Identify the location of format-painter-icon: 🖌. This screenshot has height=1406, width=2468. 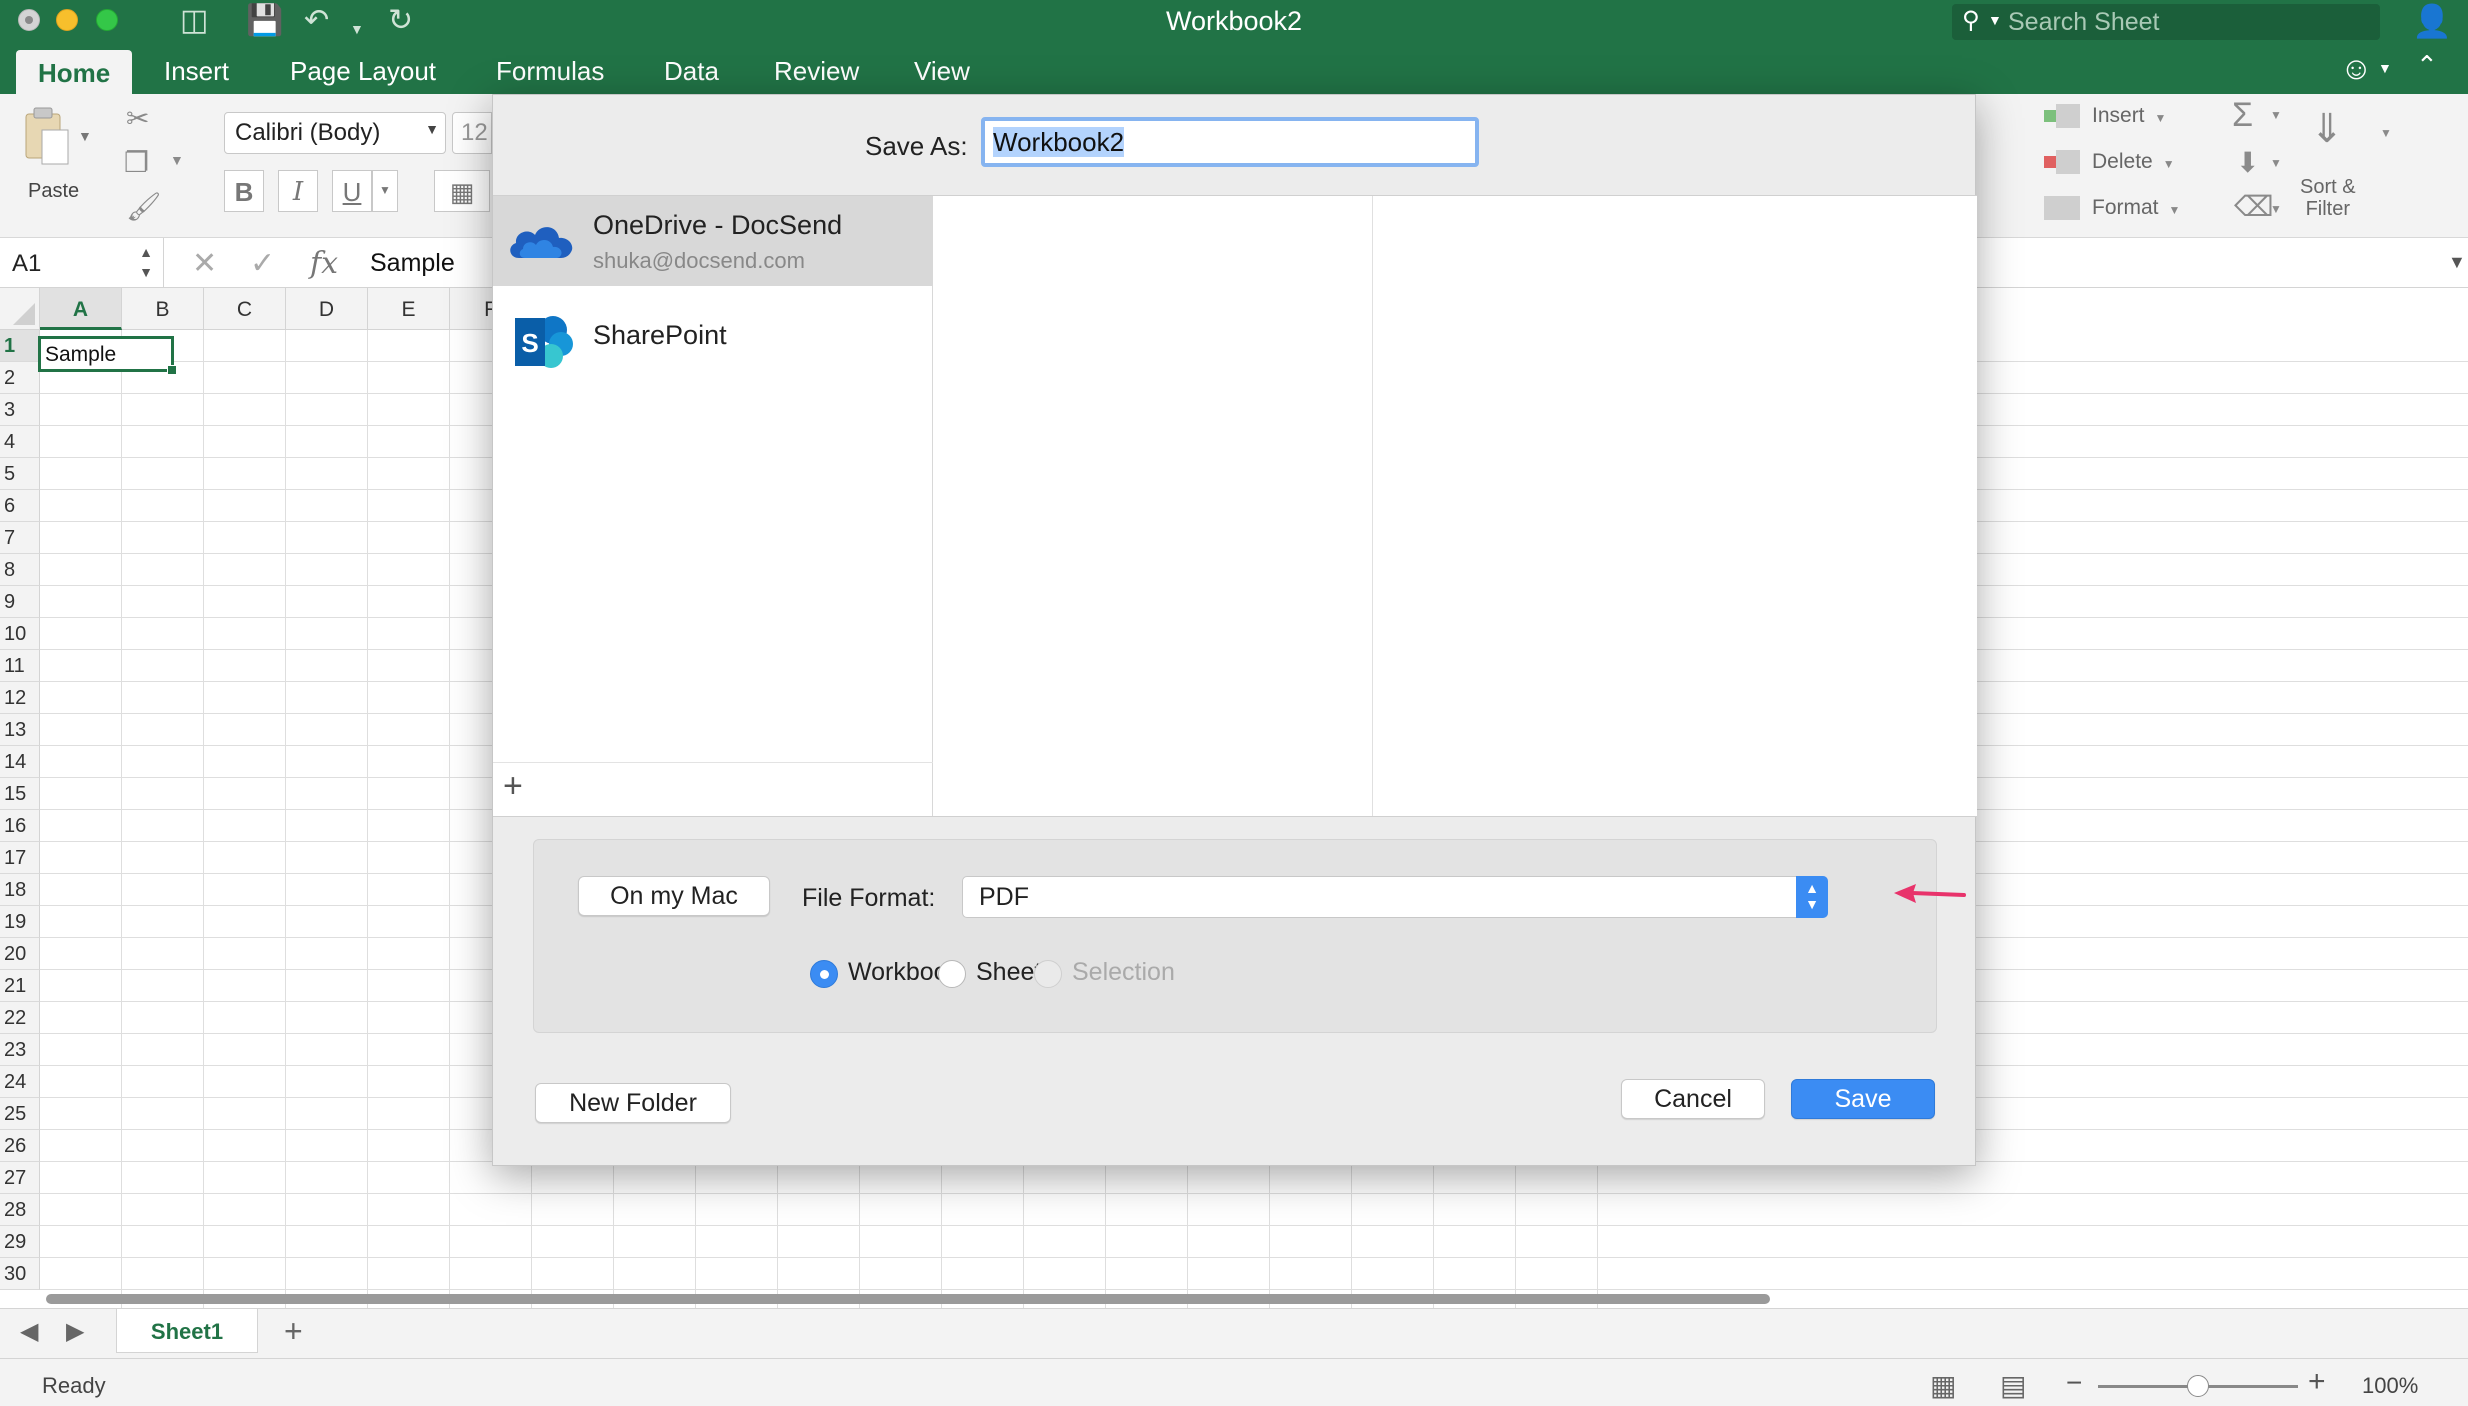
(144, 206).